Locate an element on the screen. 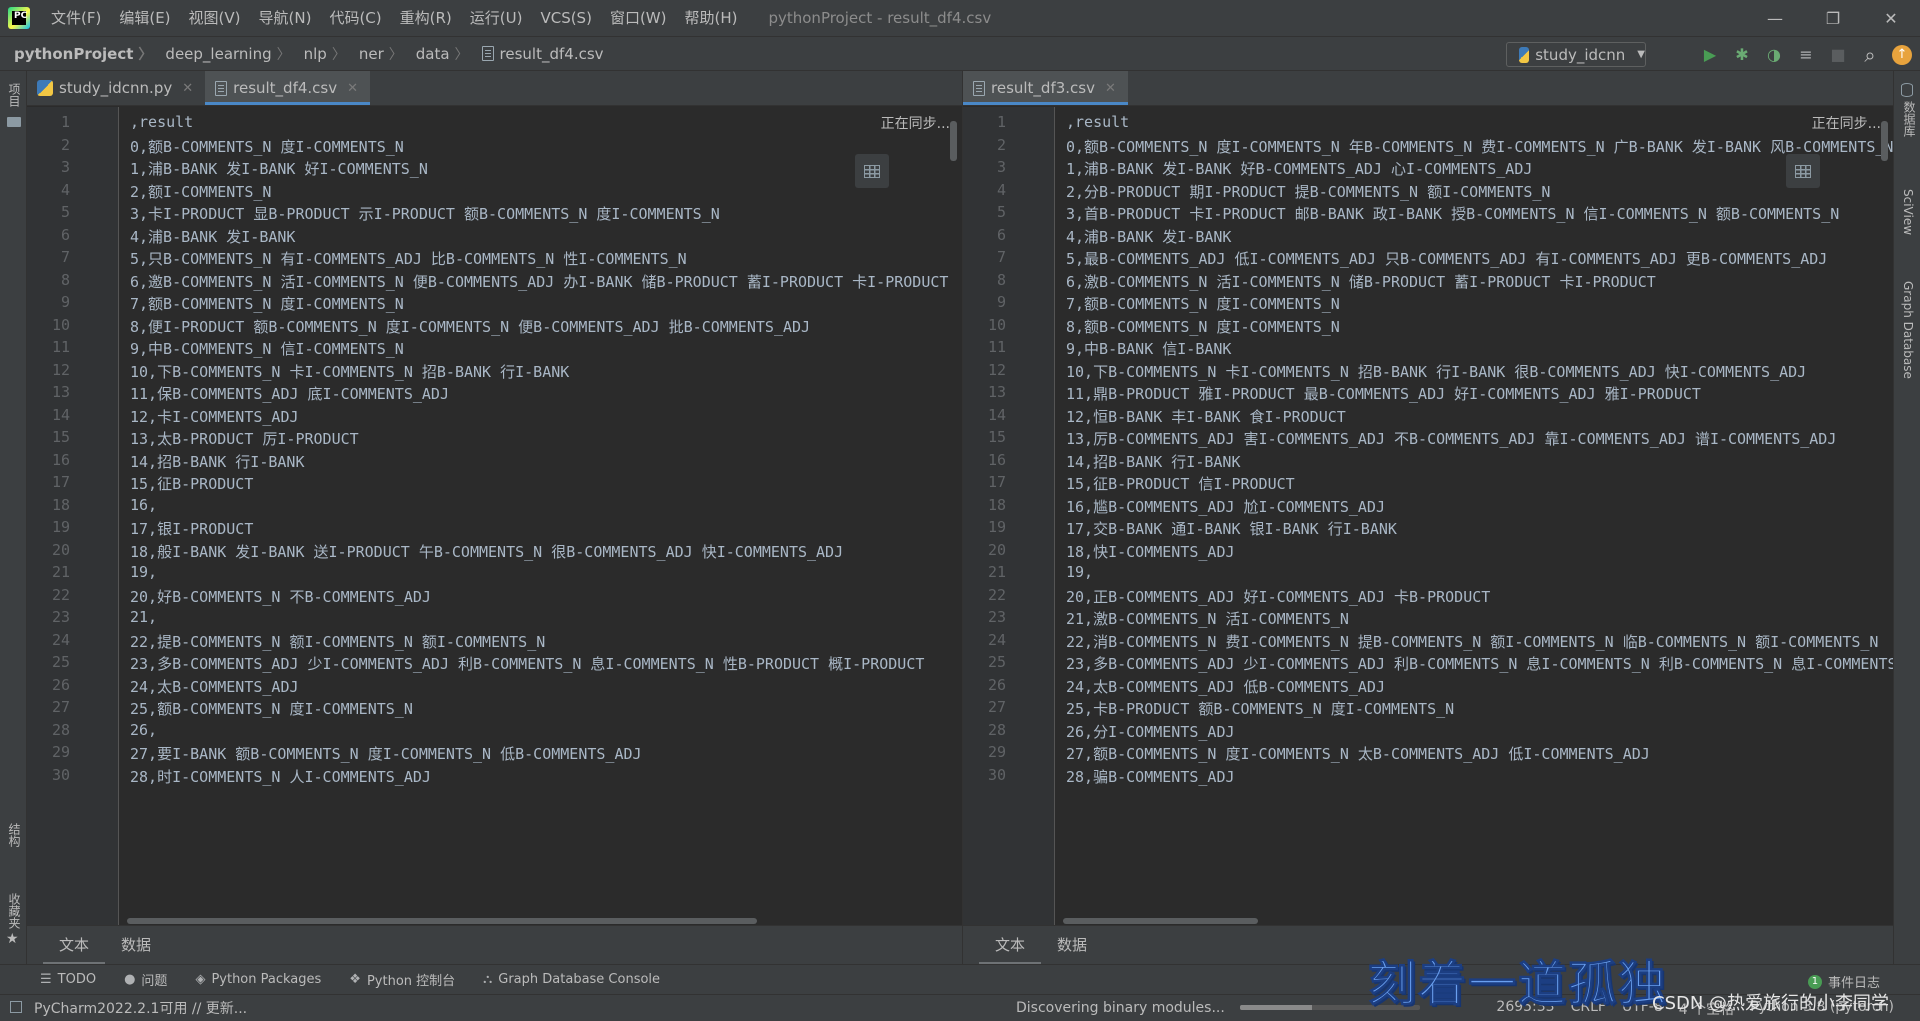 The image size is (1920, 1021). breadcrumb-label: pythonProject is located at coordinates (74, 53).